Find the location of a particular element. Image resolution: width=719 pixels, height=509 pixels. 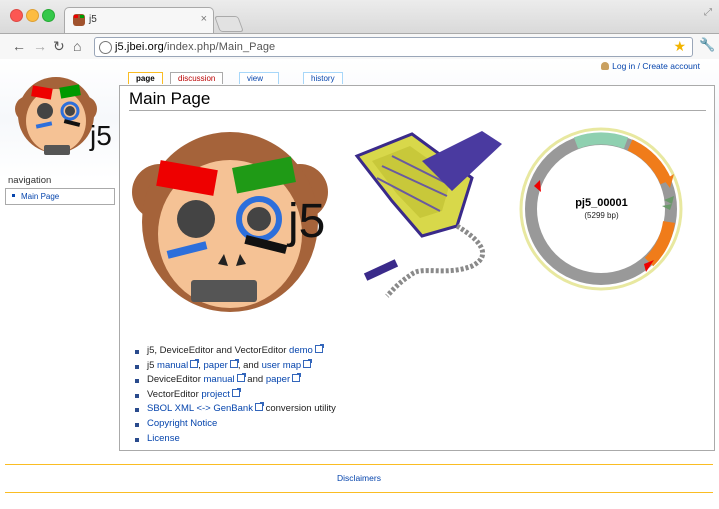

user-icon is located at coordinates (605, 66).